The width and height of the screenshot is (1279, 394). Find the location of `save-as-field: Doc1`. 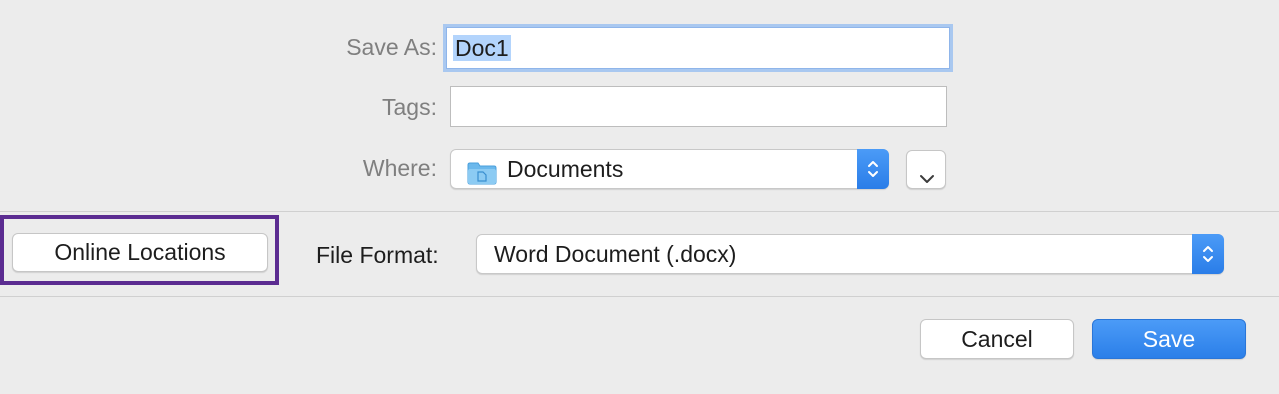

save-as-field: Doc1 is located at coordinates (698, 48).